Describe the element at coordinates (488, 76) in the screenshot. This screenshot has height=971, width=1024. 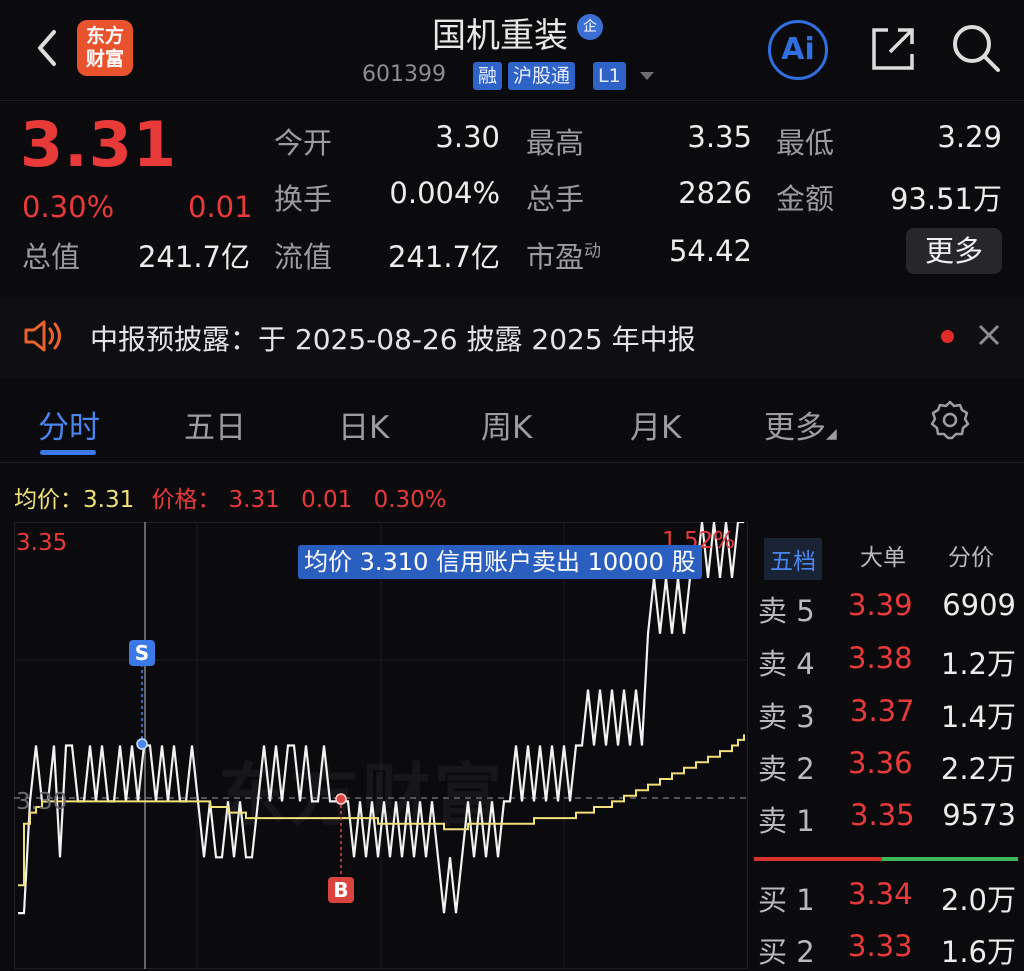
I see `margin-tag: 融` at that location.